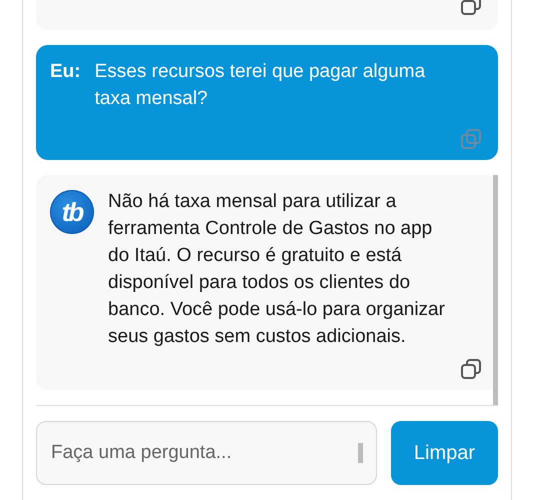  I want to click on speaker-label: Eu:, so click(65, 72).